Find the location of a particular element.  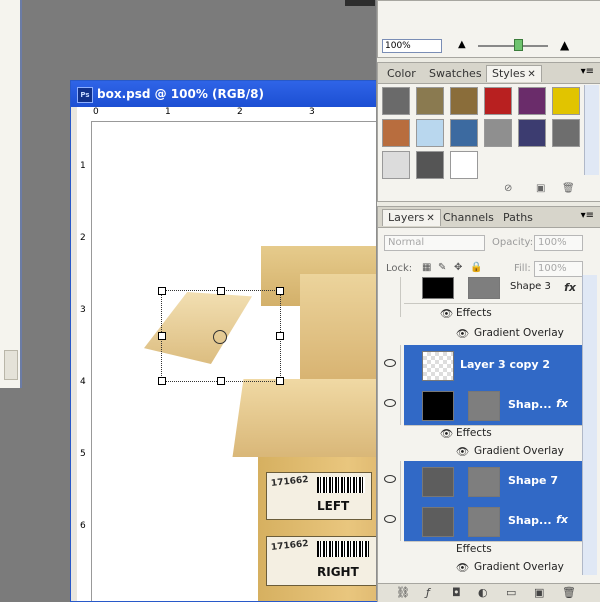

new-layer-icon: ▣ is located at coordinates (539, 592).